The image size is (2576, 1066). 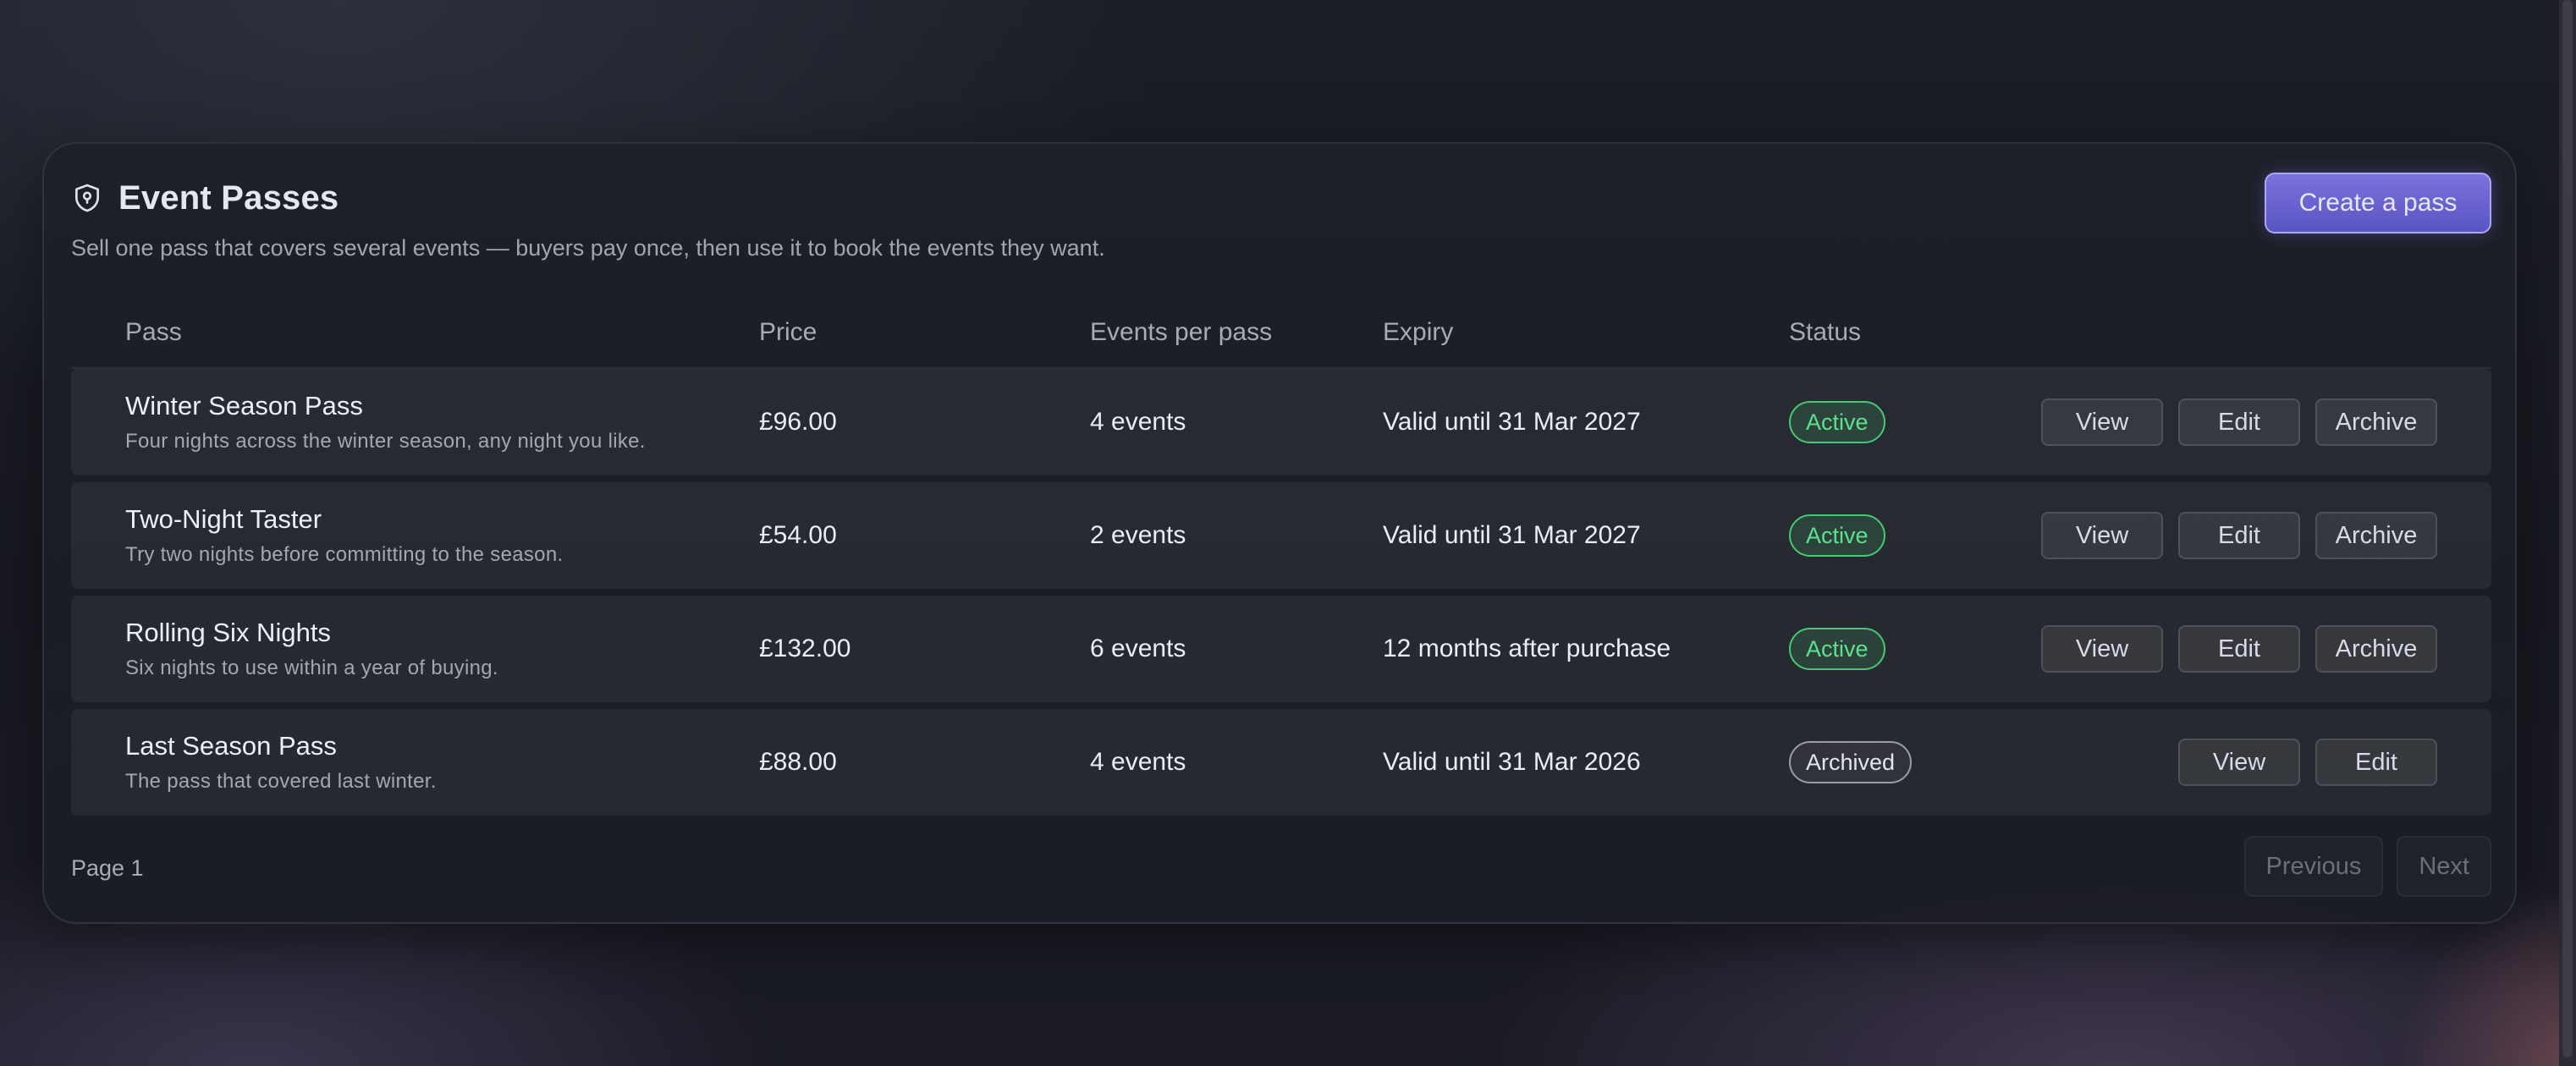 I want to click on status-badge: Archived, so click(x=1851, y=762).